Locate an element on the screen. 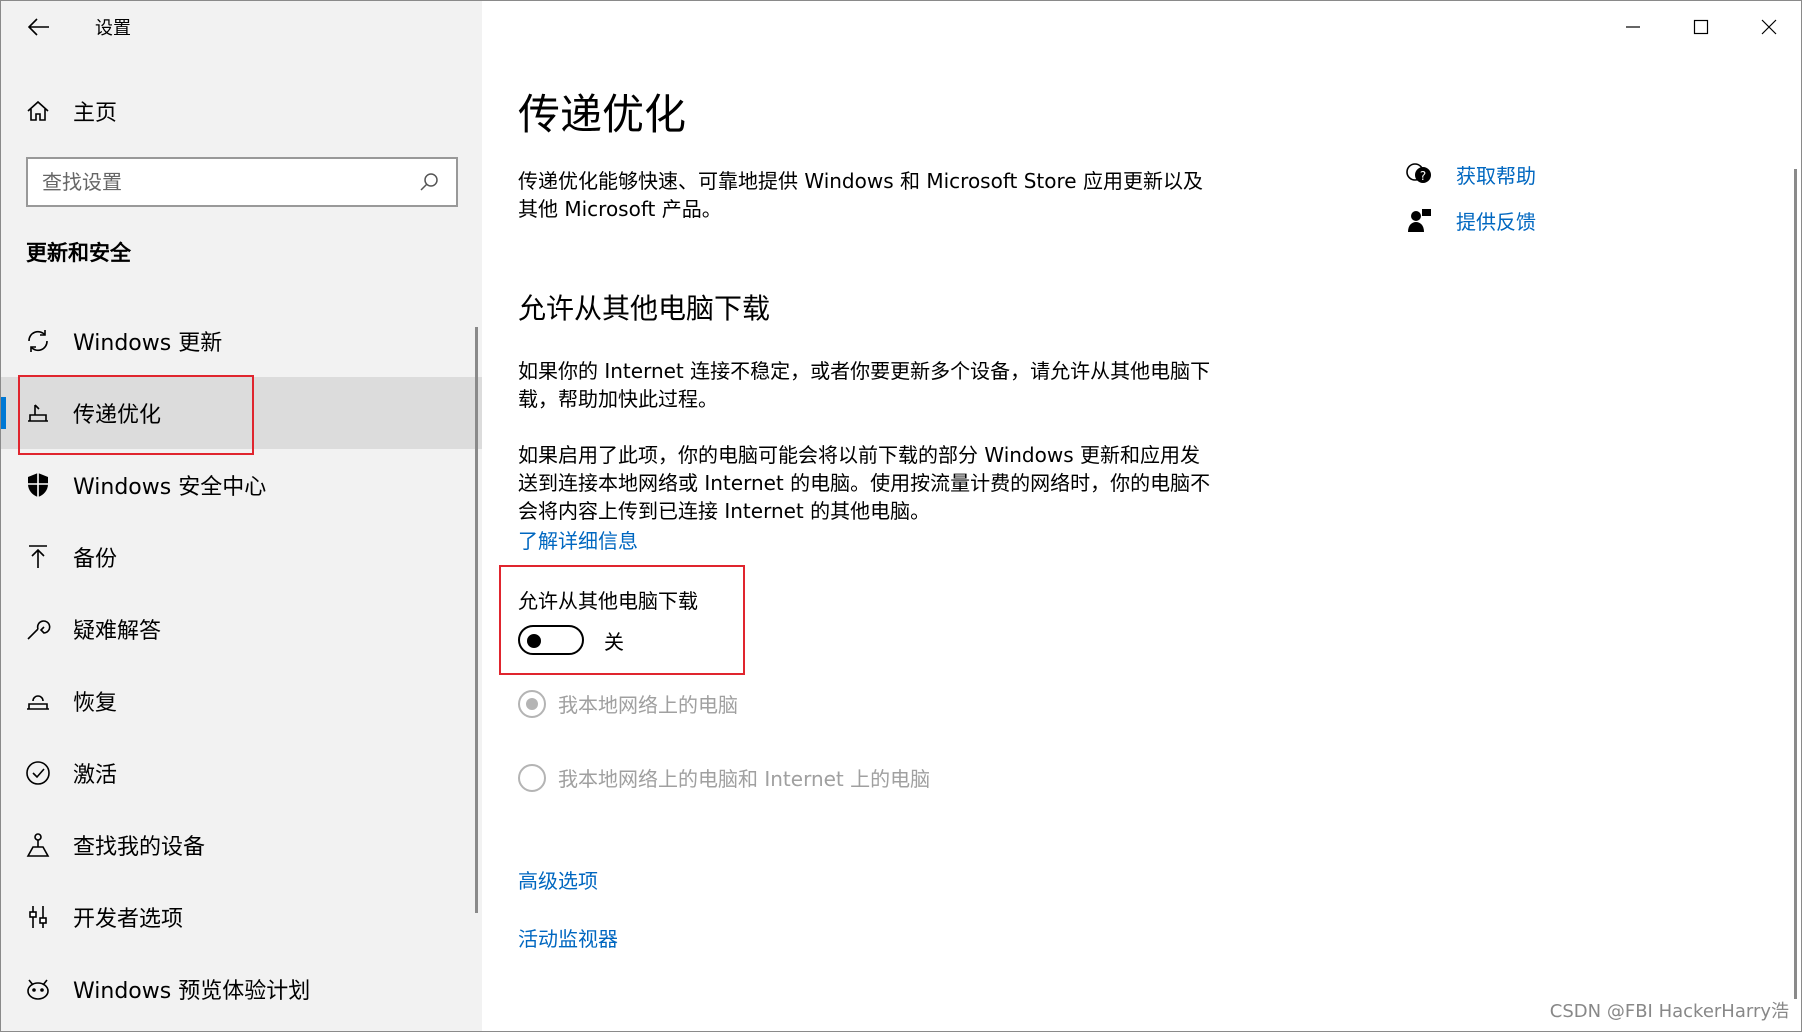  sidebar-item-insider-program: Windows 预览体验计划 is located at coordinates (241, 989).